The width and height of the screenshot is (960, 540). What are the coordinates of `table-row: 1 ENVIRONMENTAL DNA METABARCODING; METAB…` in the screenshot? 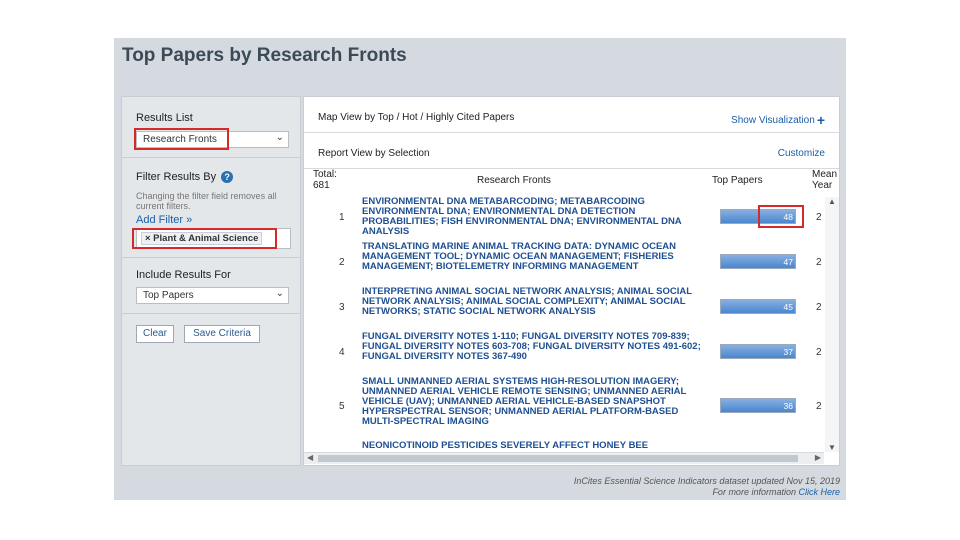 It's located at (564, 218).